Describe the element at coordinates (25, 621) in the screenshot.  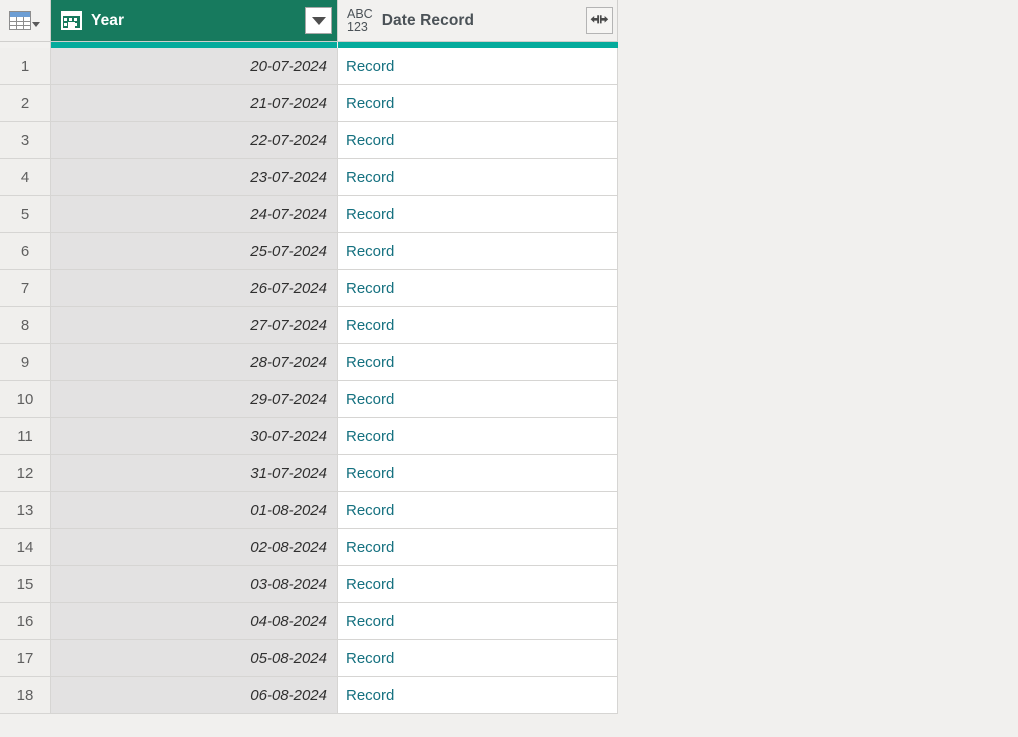
I see `row-number: 16` at that location.